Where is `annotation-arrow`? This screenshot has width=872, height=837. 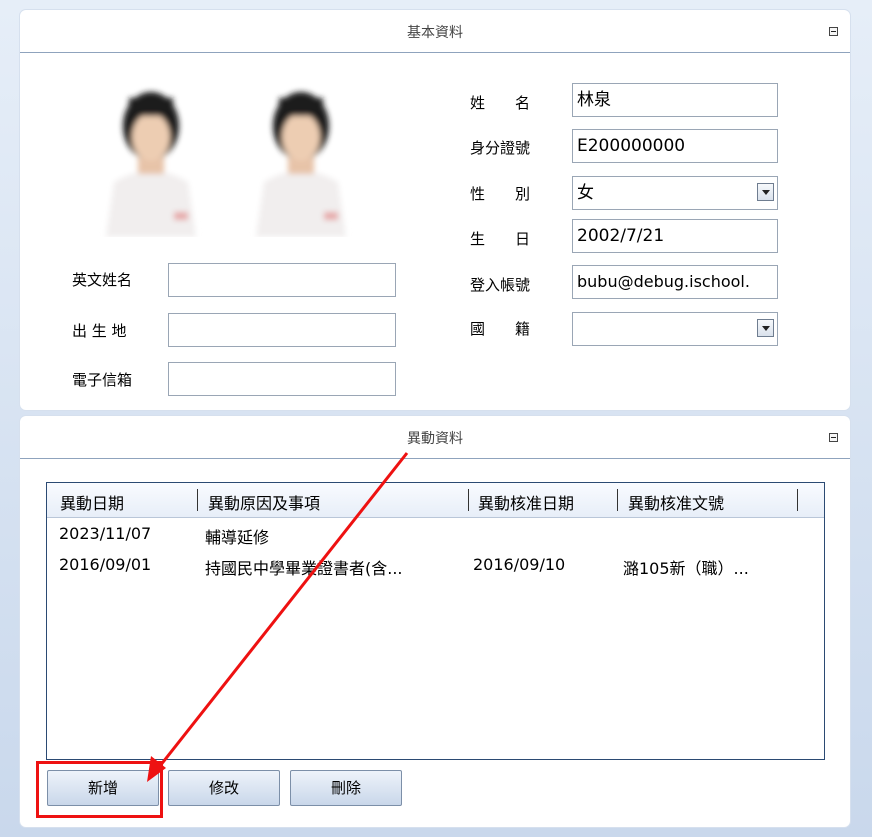
annotation-arrow is located at coordinates (278, 617).